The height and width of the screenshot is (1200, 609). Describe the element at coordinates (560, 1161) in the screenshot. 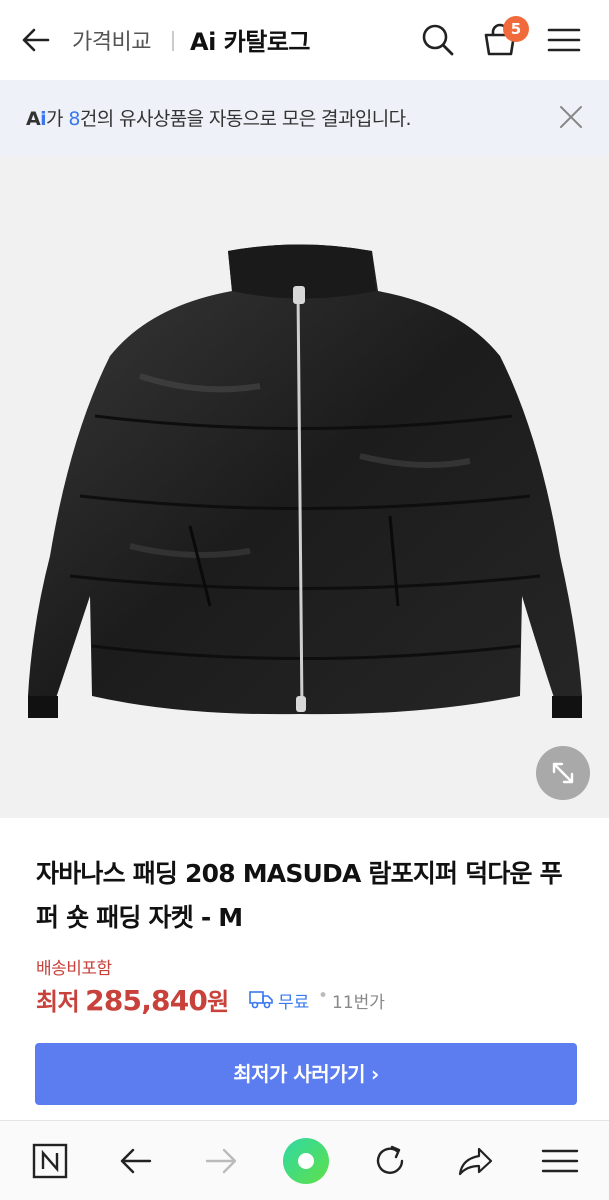

I see `menu-icon` at that location.